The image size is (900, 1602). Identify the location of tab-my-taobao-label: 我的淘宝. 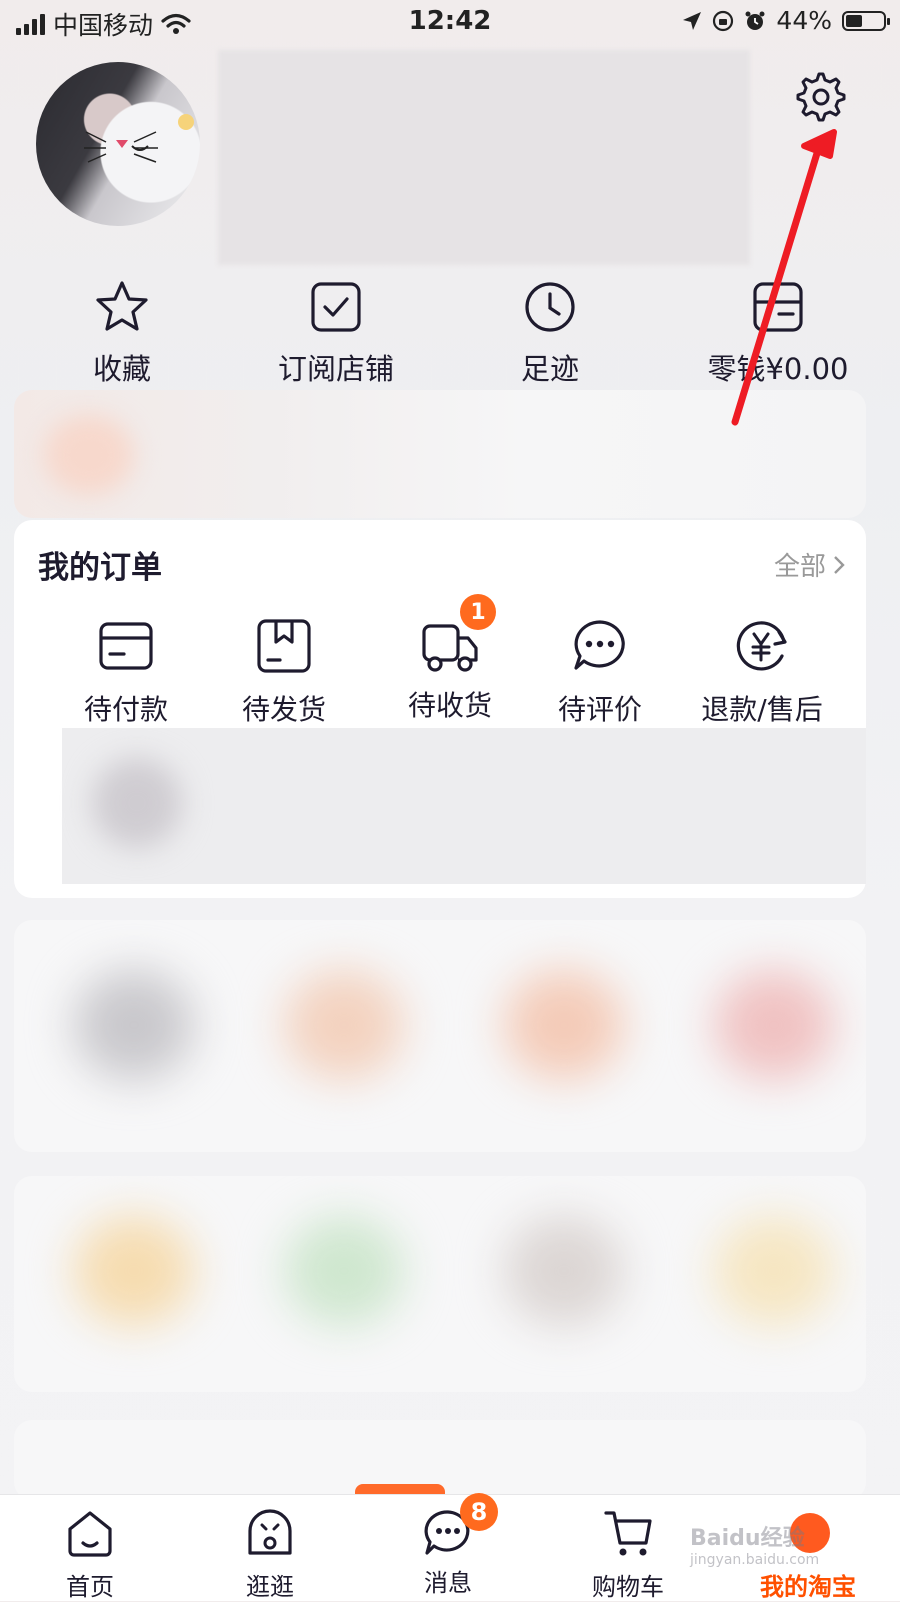
(808, 1587).